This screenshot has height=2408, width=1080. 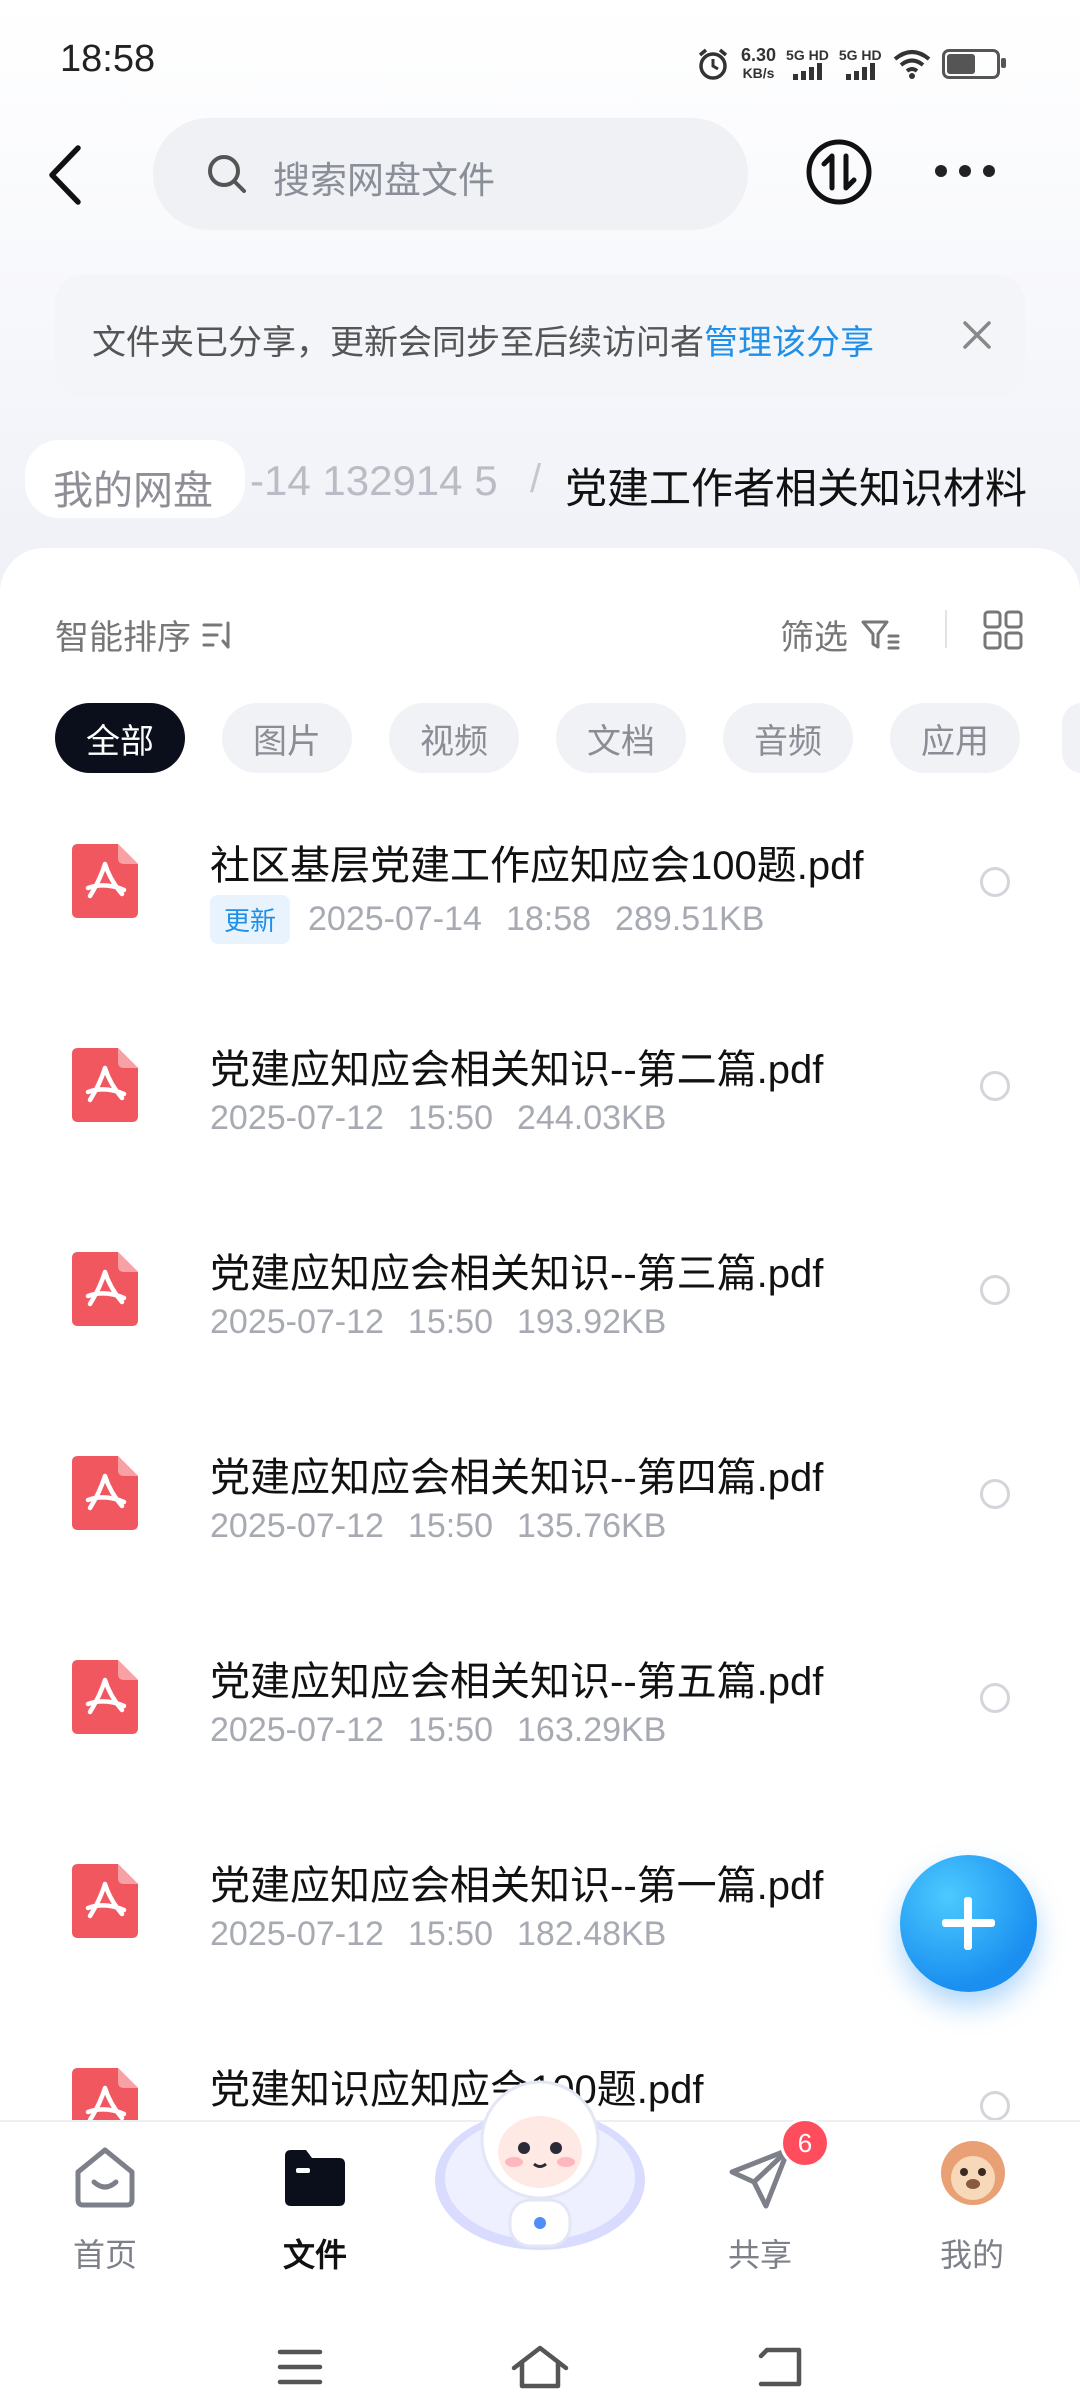 I want to click on chip-images: 图片, so click(x=287, y=738).